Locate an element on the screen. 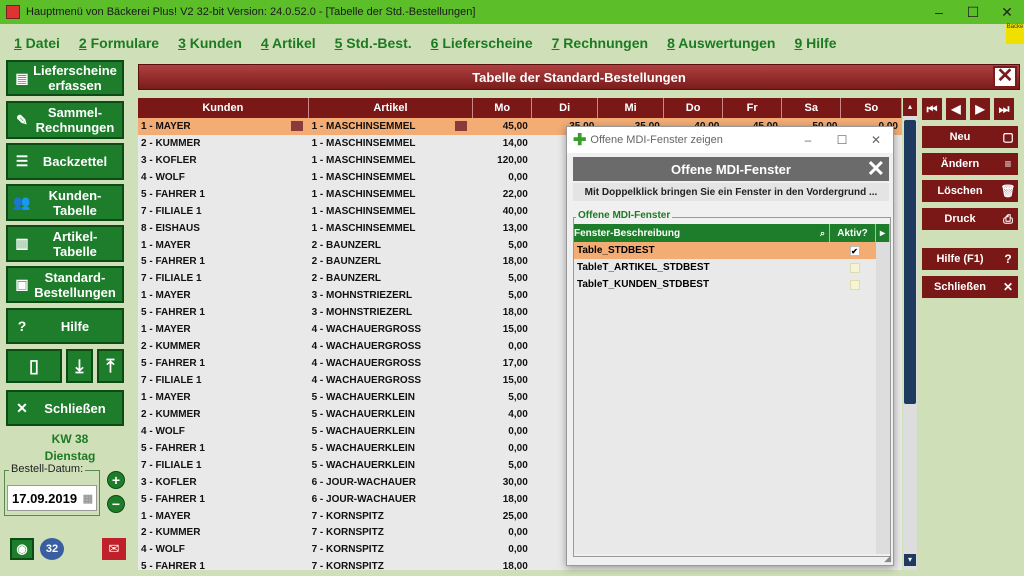  next-record-button: ▶ is located at coordinates (980, 109).